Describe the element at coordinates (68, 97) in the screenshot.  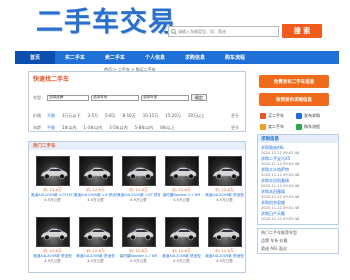
I see `brand-select: 选择品牌` at that location.